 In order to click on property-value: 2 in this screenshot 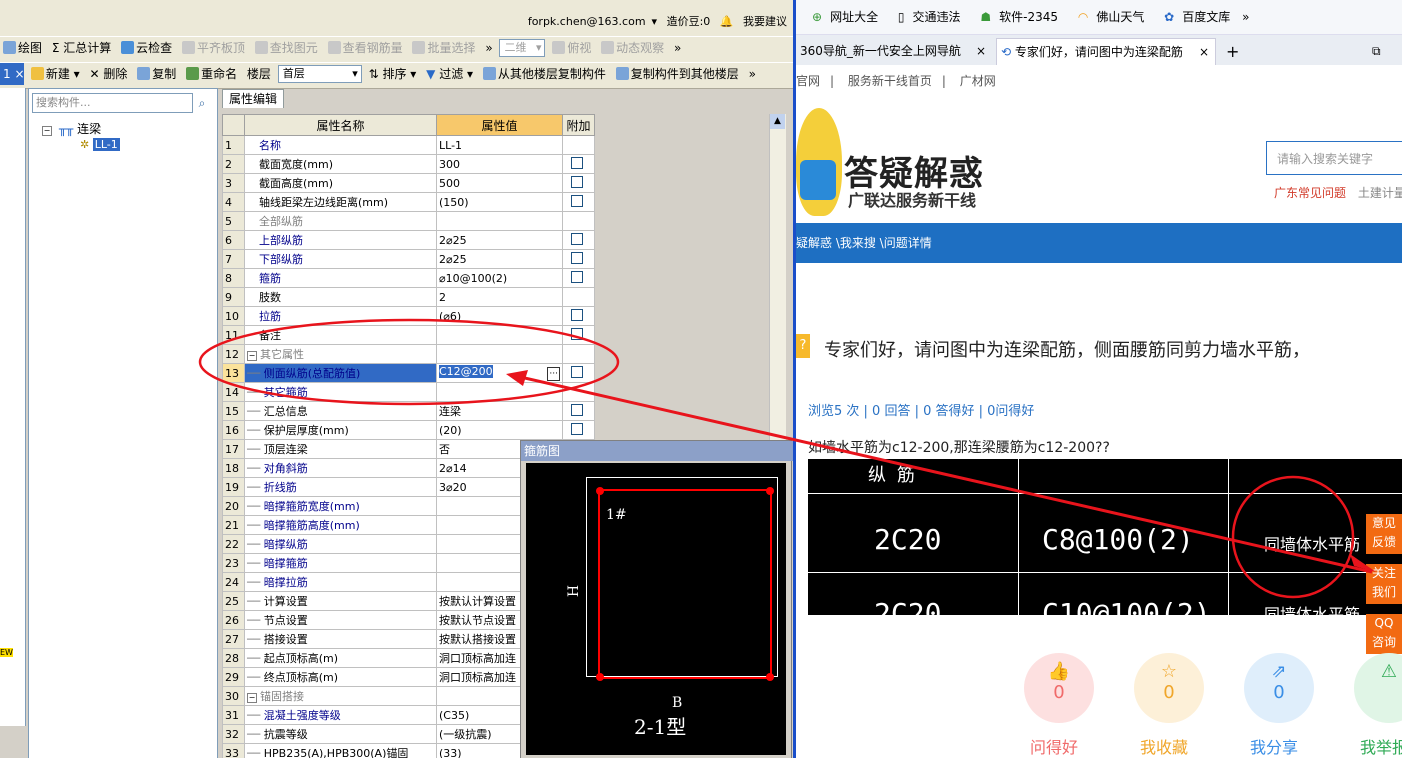, I will do `click(499, 297)`.